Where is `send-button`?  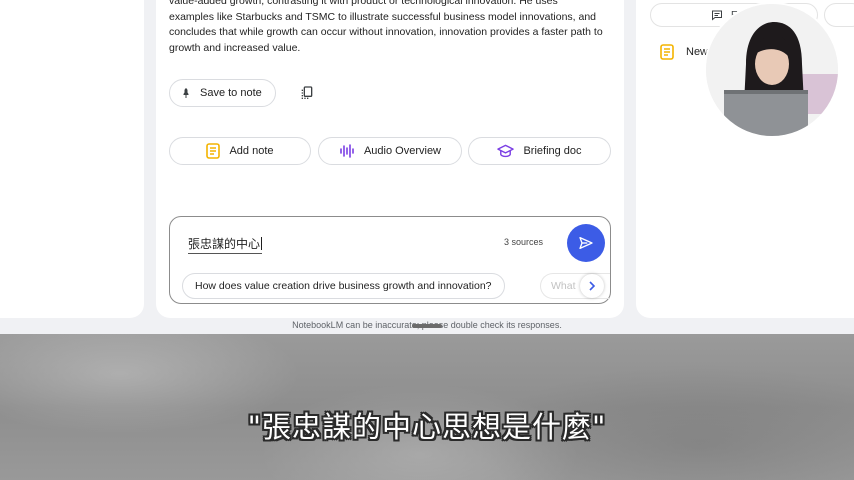 send-button is located at coordinates (586, 243).